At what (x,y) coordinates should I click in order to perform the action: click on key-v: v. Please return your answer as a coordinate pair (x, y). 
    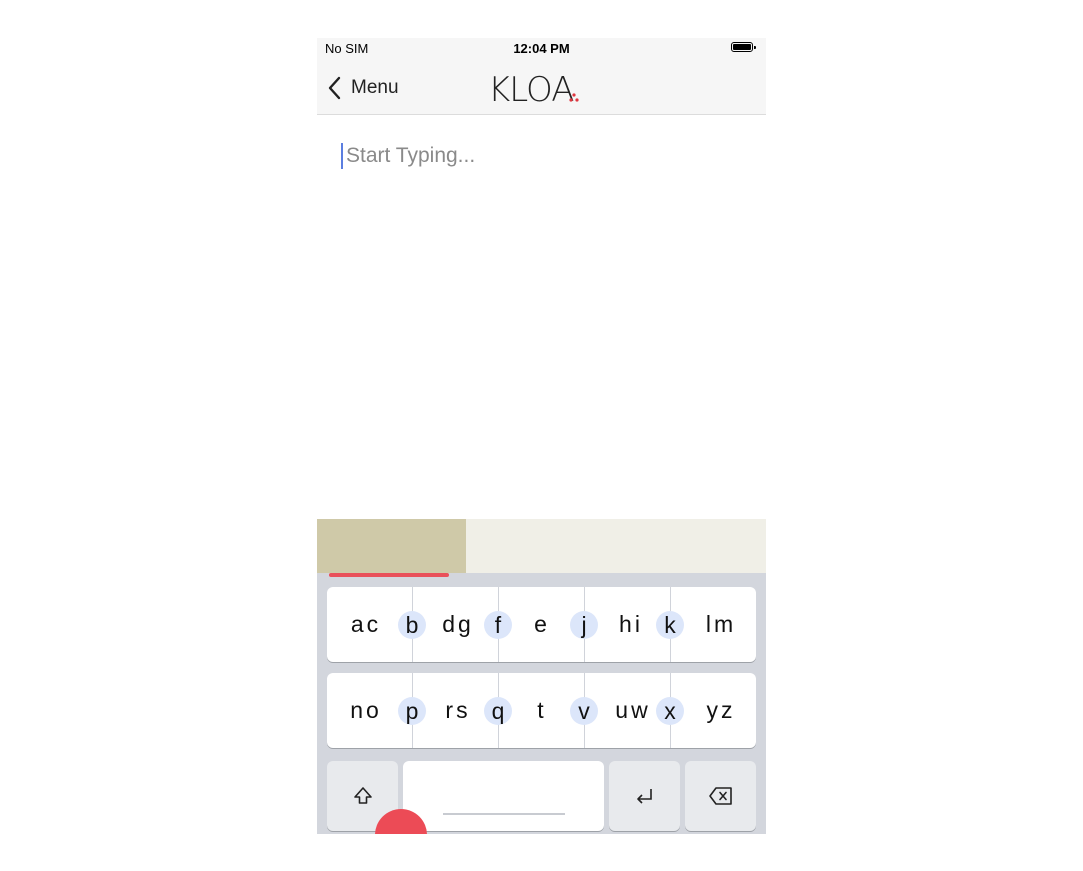
    Looking at the image, I should click on (584, 711).